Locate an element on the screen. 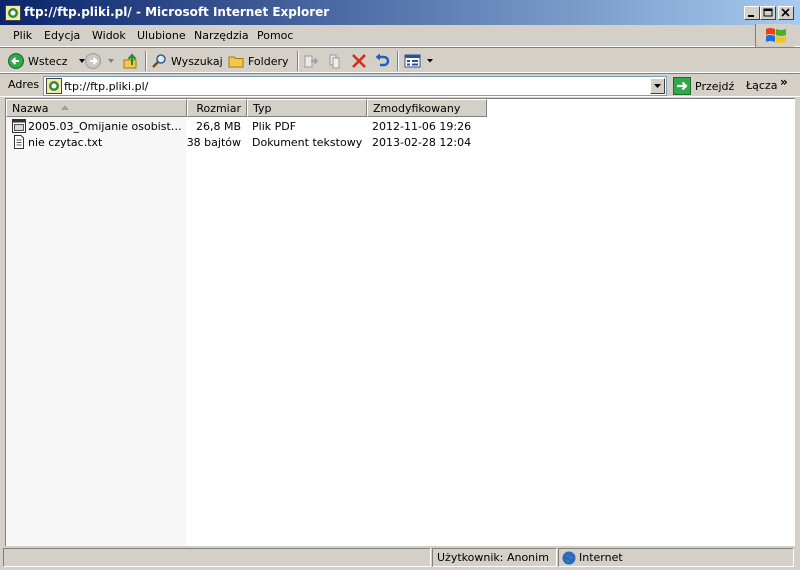  delete-button is located at coordinates (359, 61).